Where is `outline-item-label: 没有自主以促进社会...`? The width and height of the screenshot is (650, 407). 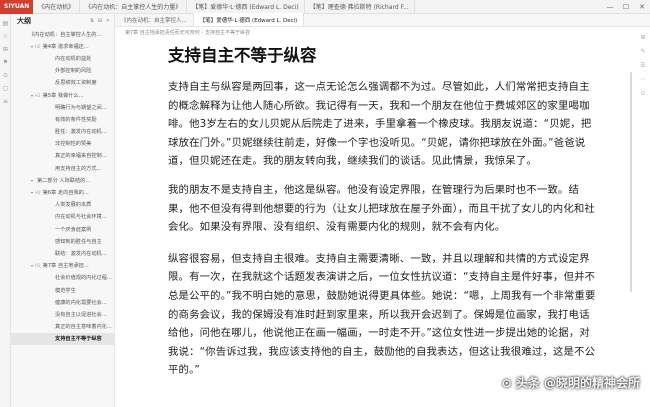 outline-item-label: 没有自主以促进社会... is located at coordinates (81, 314).